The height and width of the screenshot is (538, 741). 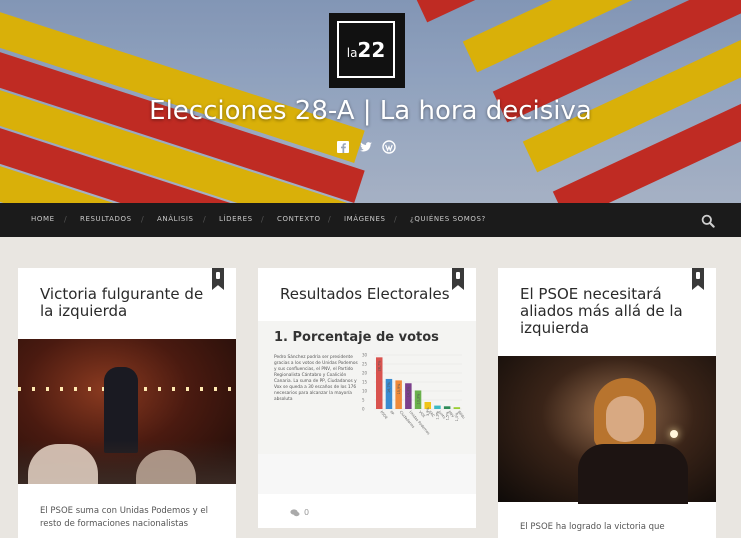 I want to click on chart-data-label: 14,3%, so click(x=409, y=392).